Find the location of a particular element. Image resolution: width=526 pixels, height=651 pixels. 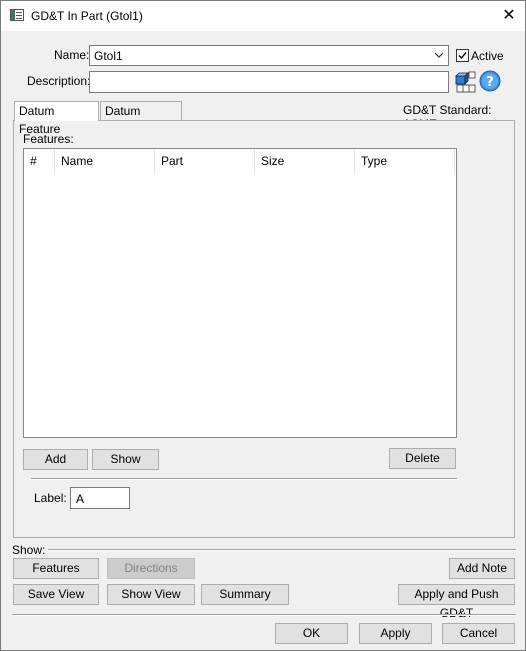

tab-datum-feature-label: Datum Feature is located at coordinates (40, 120).